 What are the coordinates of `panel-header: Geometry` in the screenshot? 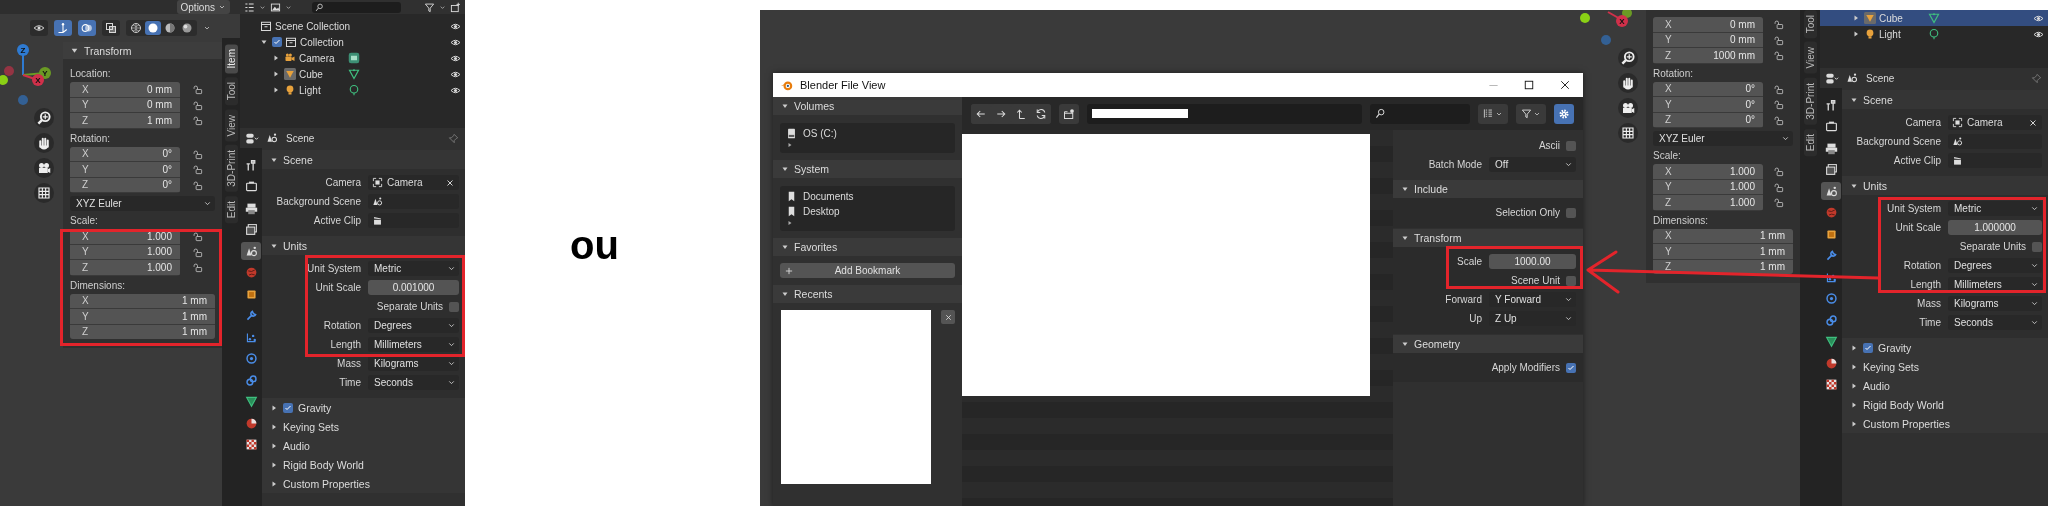 It's located at (1488, 344).